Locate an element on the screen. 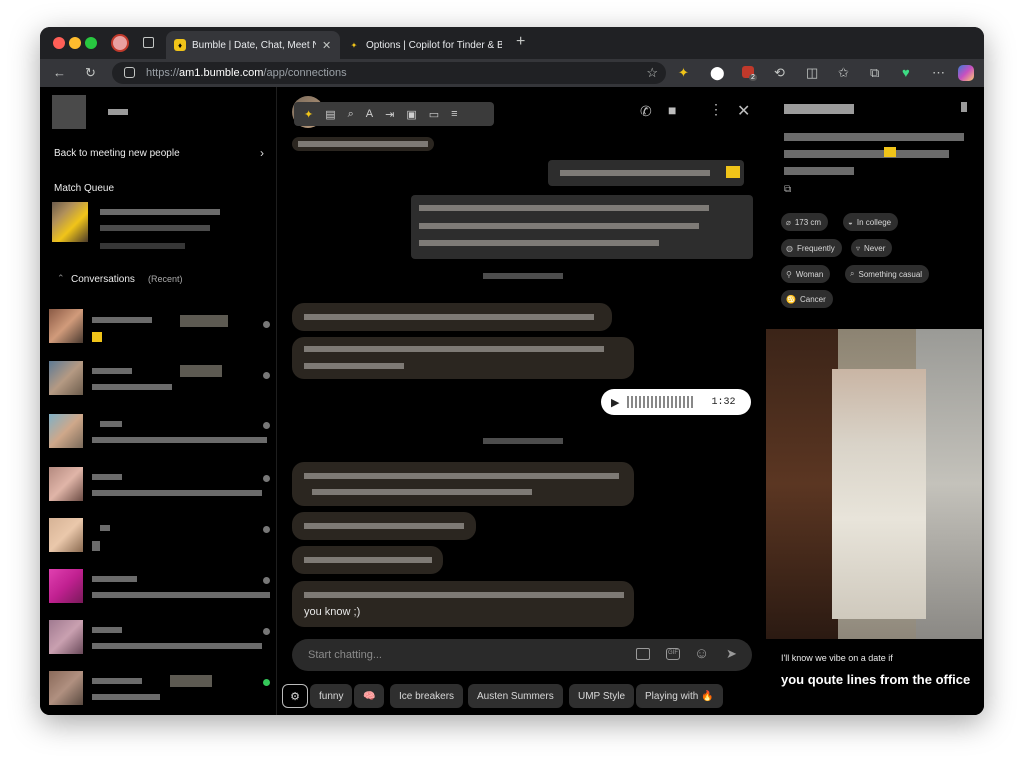  more-menu-icon: ⋯ is located at coordinates (938, 73).